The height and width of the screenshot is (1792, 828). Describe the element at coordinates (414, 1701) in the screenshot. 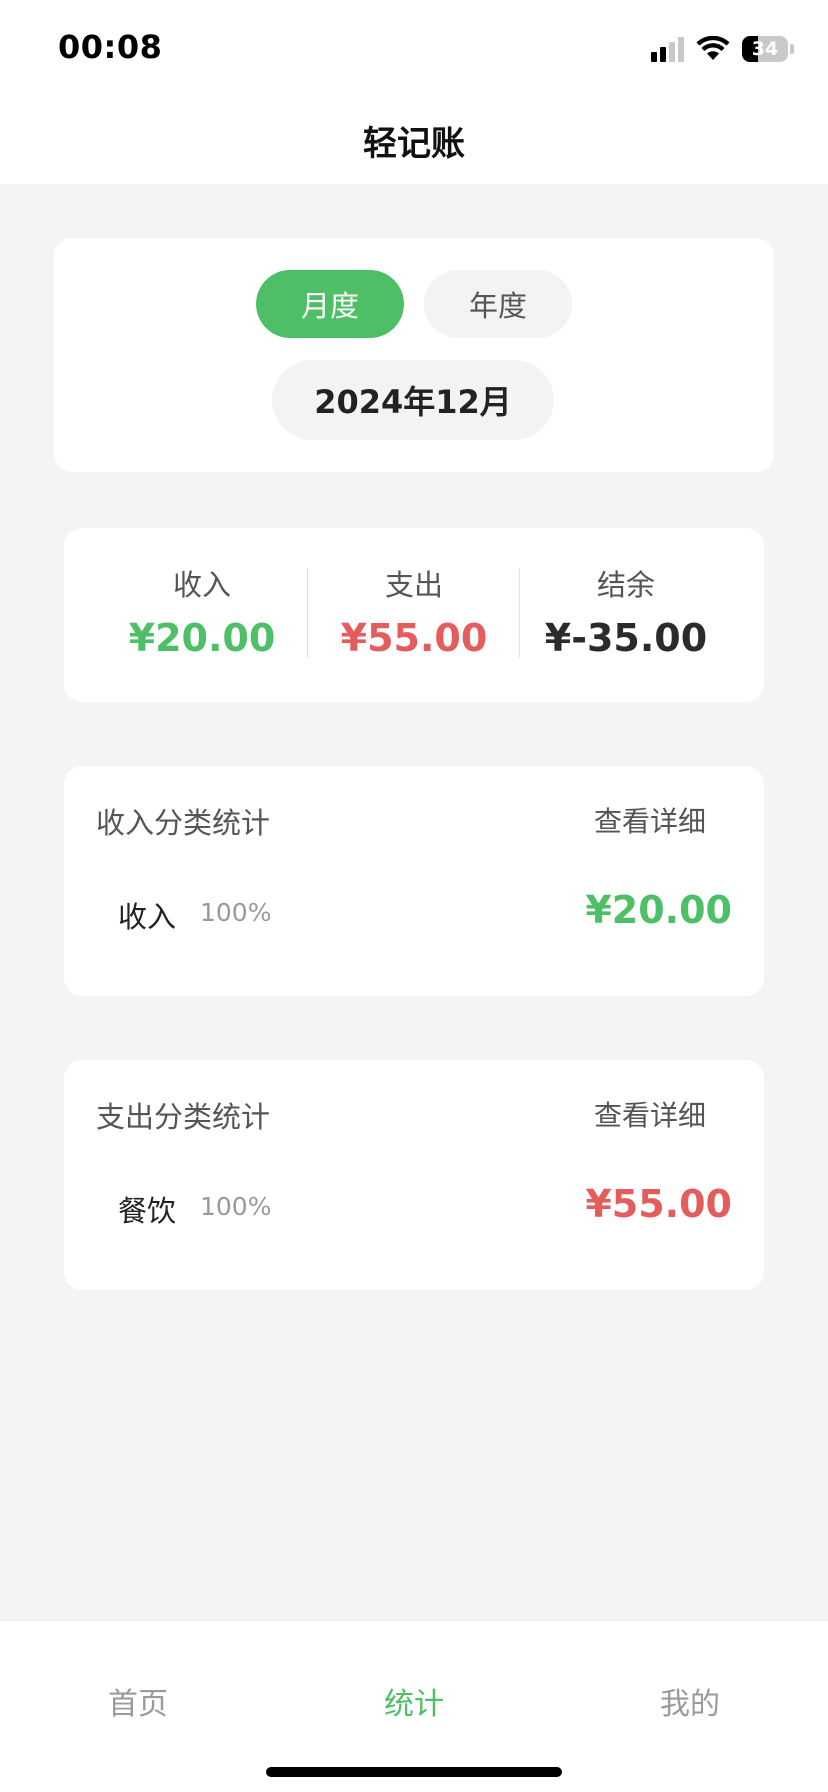

I see `tab-statistics: 统计` at that location.